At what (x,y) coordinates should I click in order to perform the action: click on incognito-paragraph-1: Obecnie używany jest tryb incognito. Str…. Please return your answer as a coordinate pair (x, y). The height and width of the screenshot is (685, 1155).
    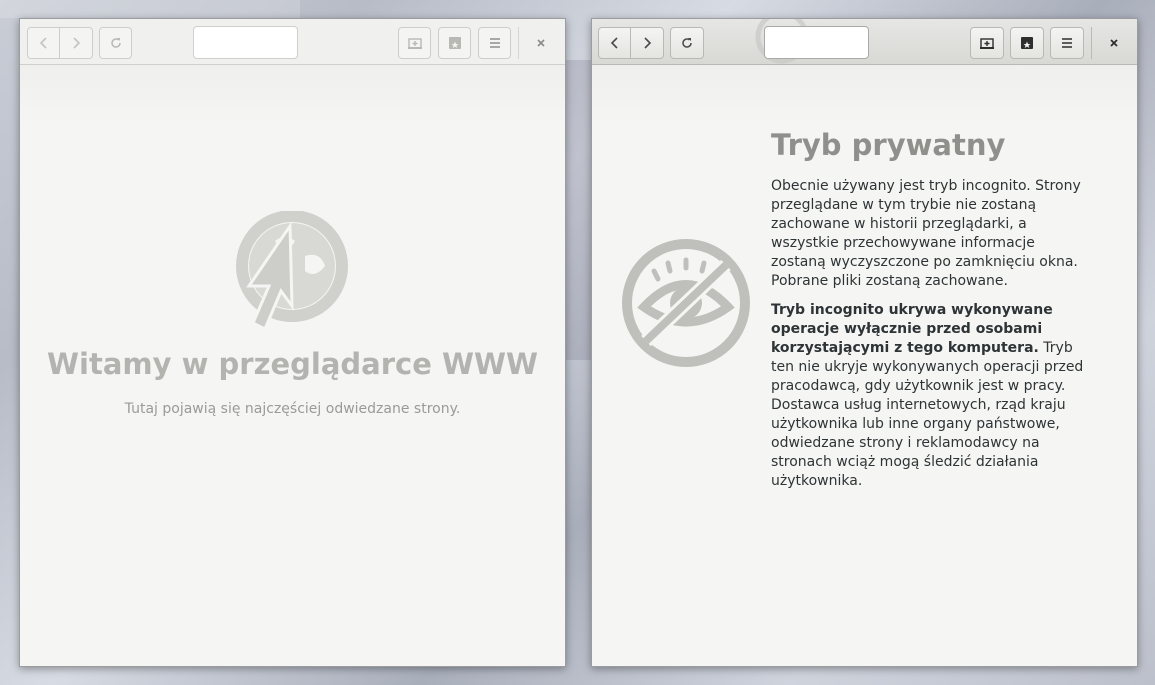
    Looking at the image, I should click on (926, 233).